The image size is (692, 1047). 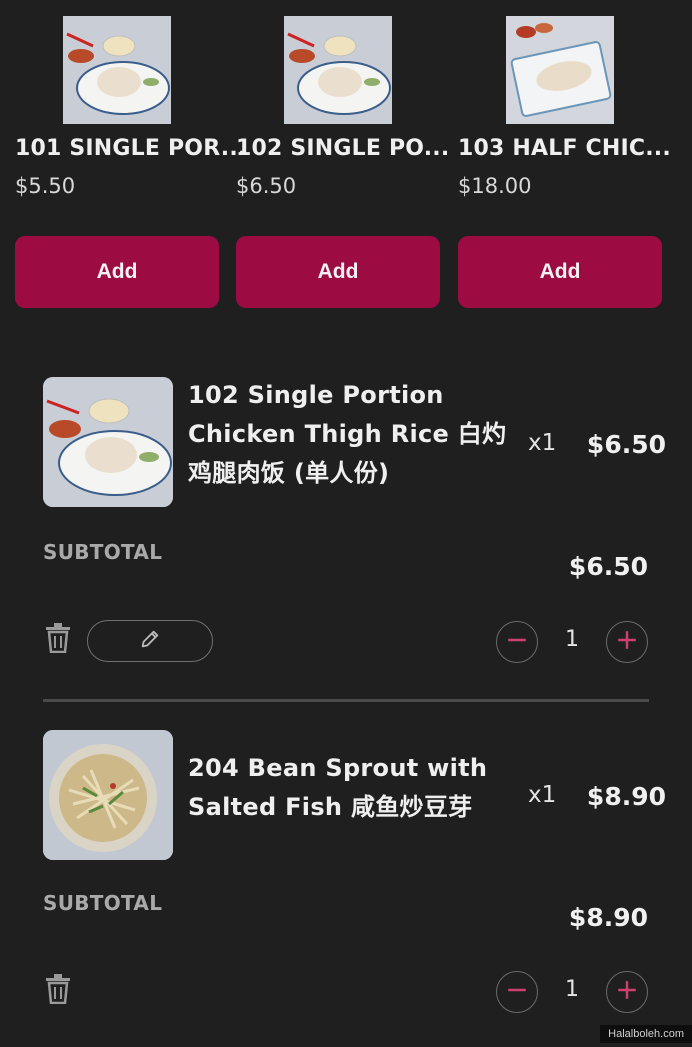 What do you see at coordinates (346, 700) in the screenshot?
I see `divider` at bounding box center [346, 700].